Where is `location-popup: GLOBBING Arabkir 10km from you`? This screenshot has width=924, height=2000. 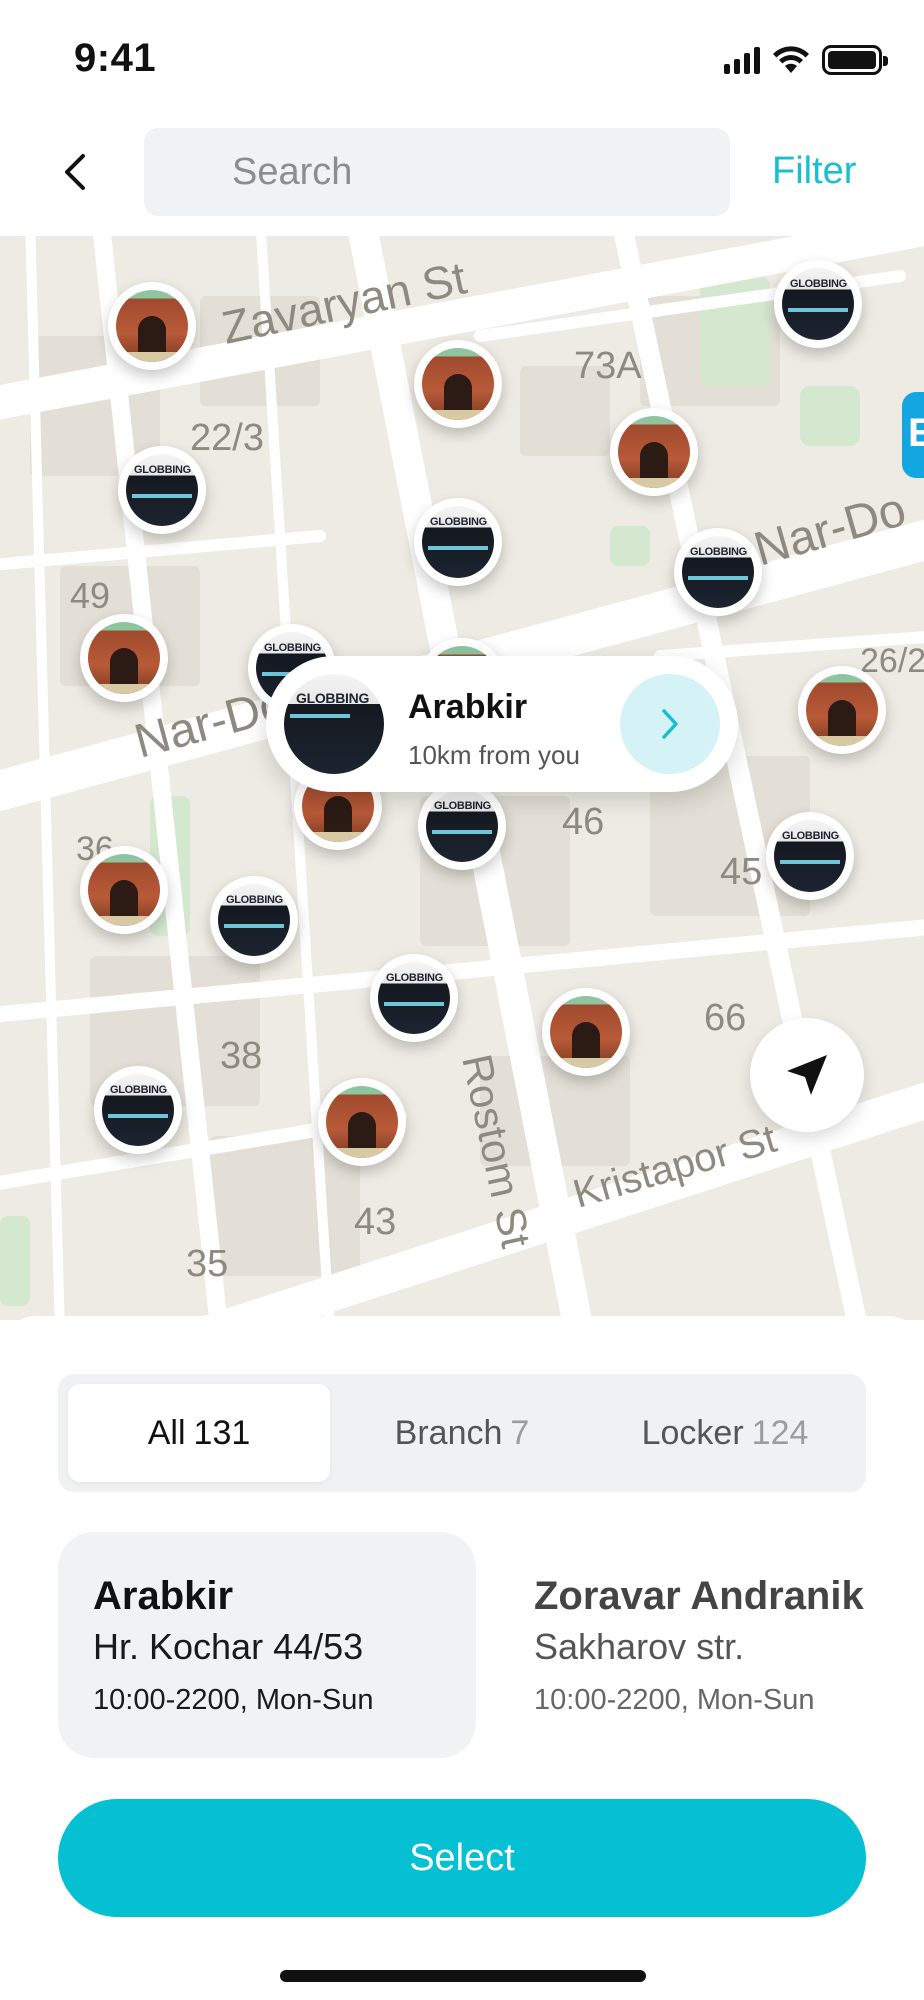 location-popup: GLOBBING Arabkir 10km from you is located at coordinates (502, 724).